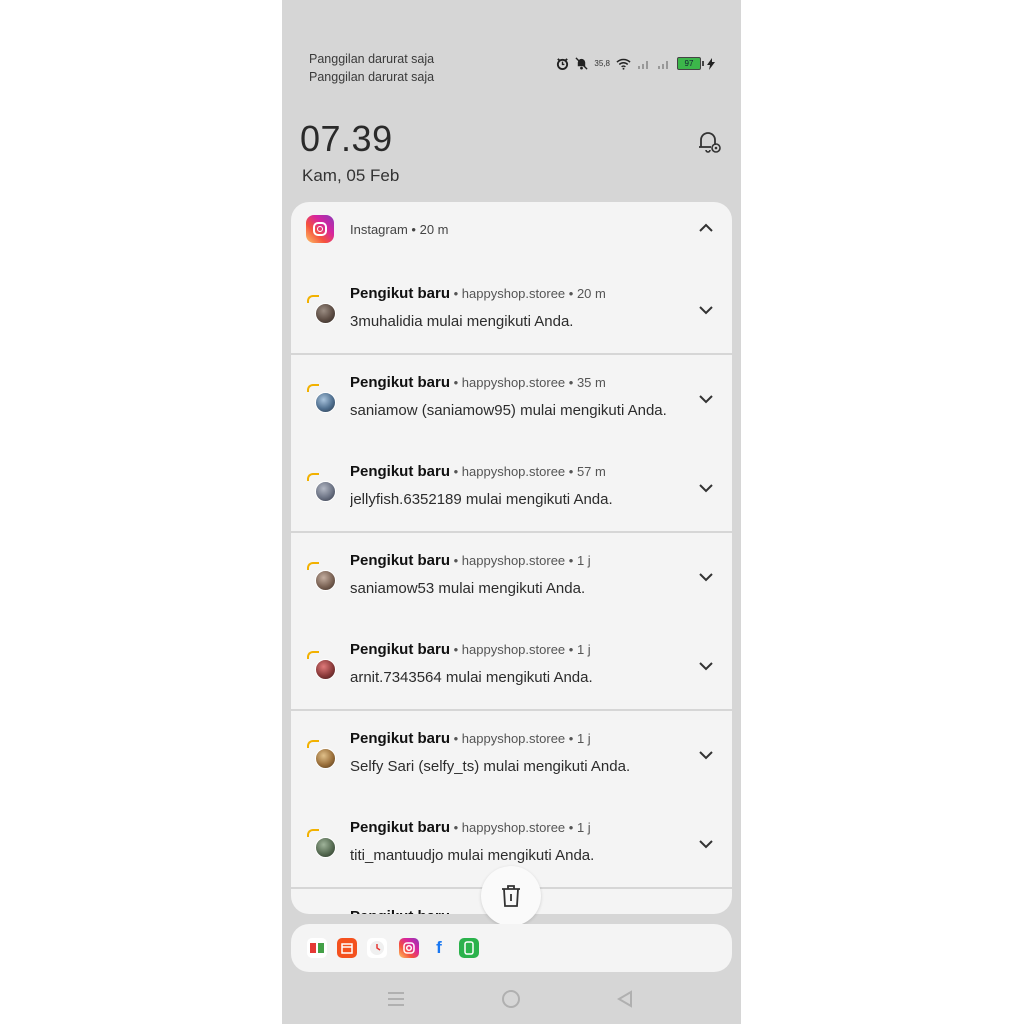 This screenshot has height=1024, width=1024. I want to click on notification-title-line: Pengikut baru • happyshop.storee • 20 m, so click(478, 293).